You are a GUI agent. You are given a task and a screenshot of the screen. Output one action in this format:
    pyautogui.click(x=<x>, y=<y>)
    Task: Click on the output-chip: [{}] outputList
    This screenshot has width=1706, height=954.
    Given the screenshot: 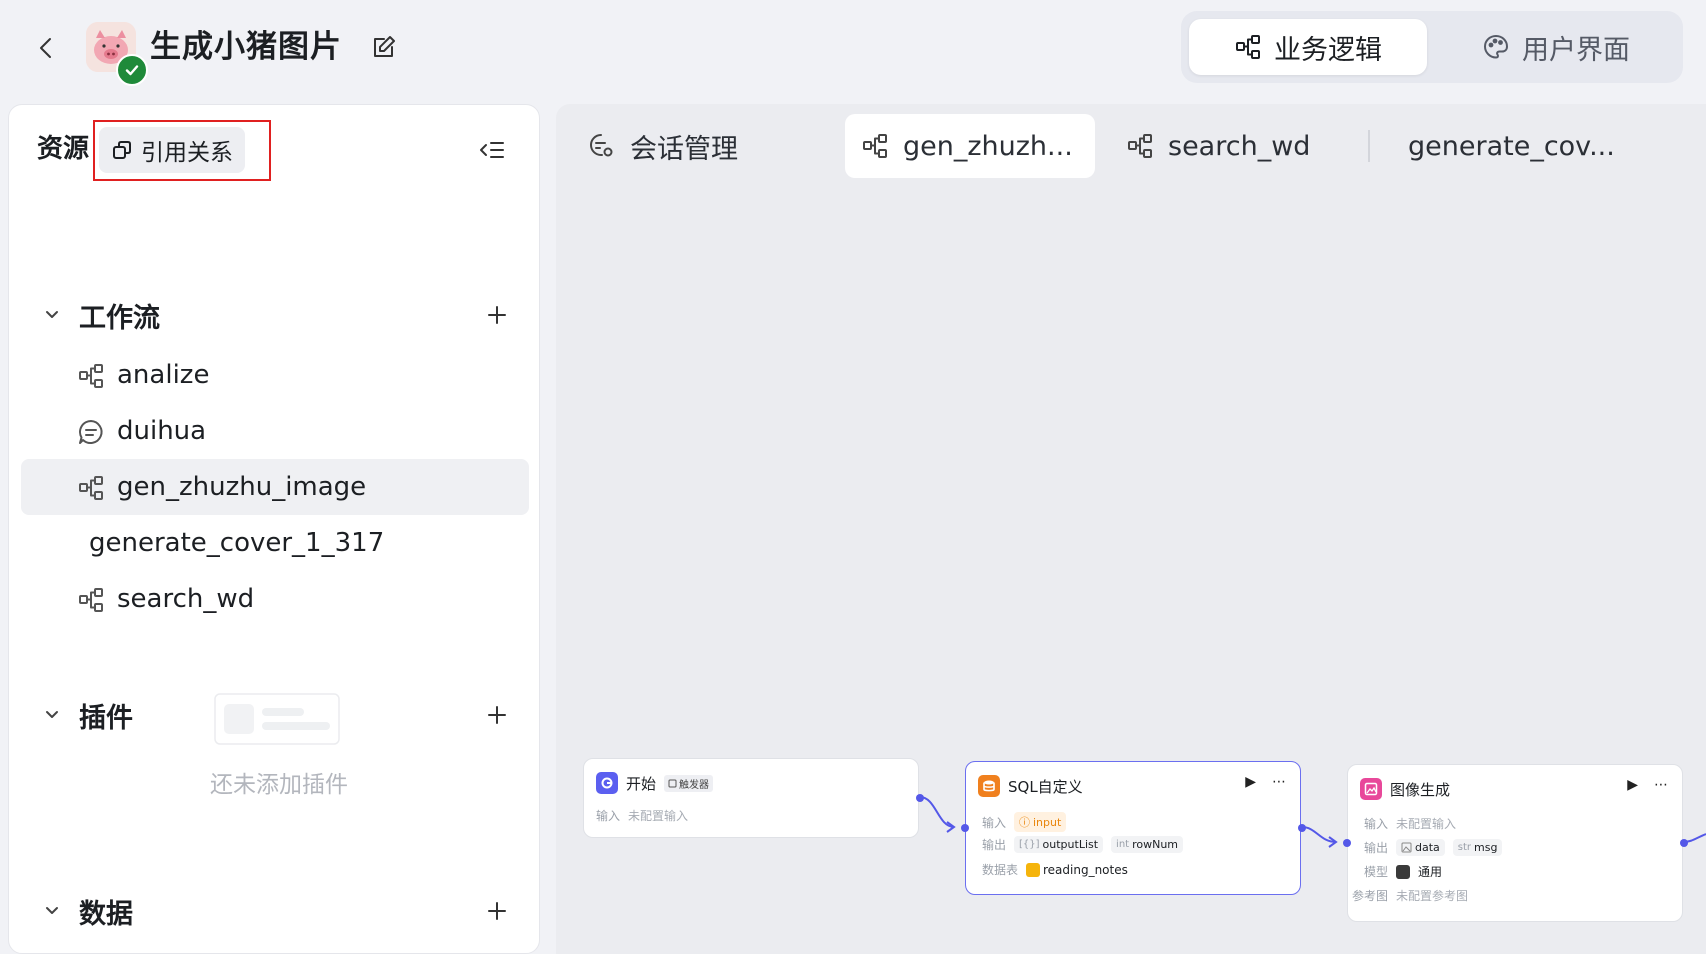 What is the action you would take?
    pyautogui.click(x=1059, y=844)
    